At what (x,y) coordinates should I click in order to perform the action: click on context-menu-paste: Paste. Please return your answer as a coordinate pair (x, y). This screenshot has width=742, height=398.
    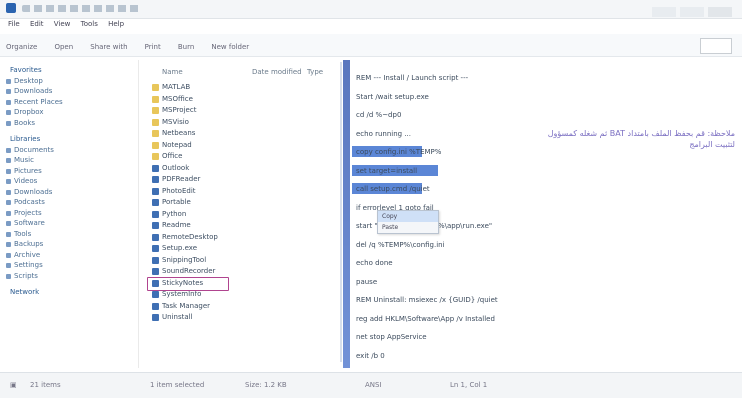
    Looking at the image, I should click on (408, 227).